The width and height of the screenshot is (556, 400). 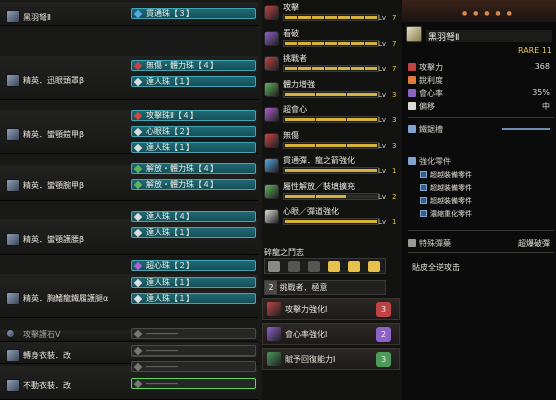 What do you see at coordinates (47, 355) in the screenshot?
I see `equipment-name: 轉身衣裝．改` at bounding box center [47, 355].